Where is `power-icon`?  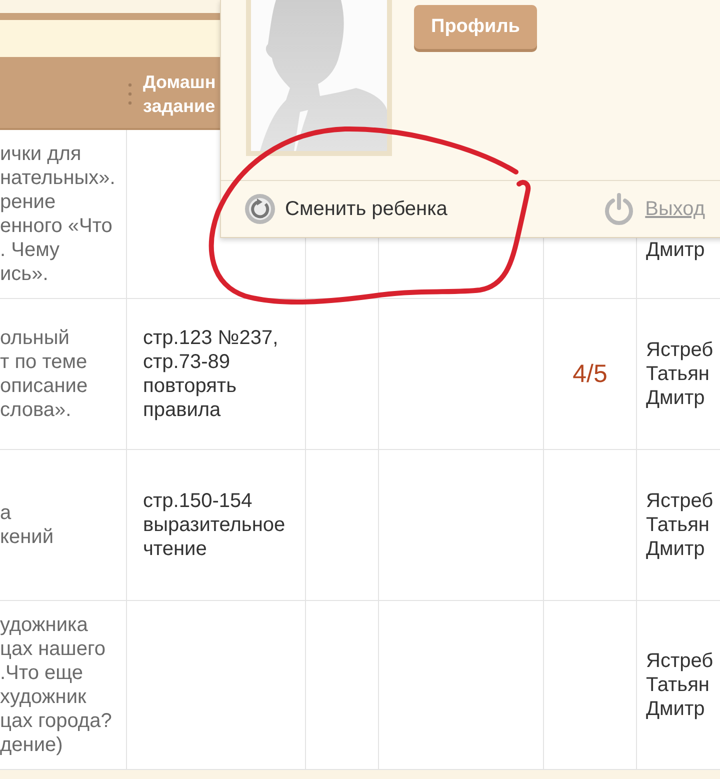
power-icon is located at coordinates (619, 209).